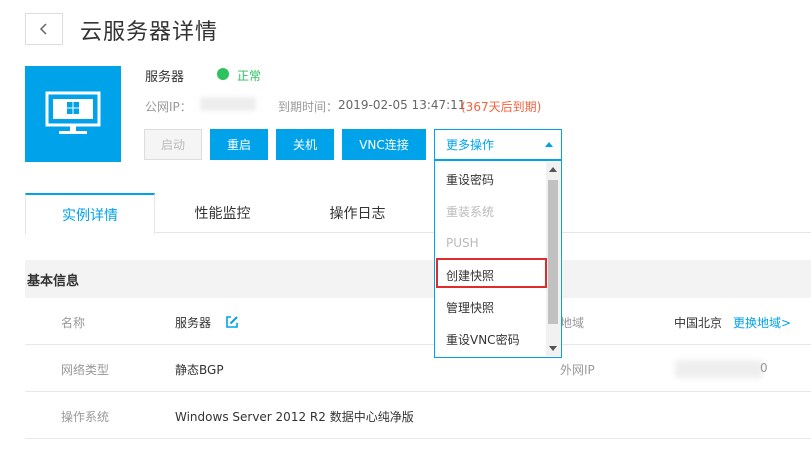  Describe the element at coordinates (165, 77) in the screenshot. I see `server-name: 服务器` at that location.